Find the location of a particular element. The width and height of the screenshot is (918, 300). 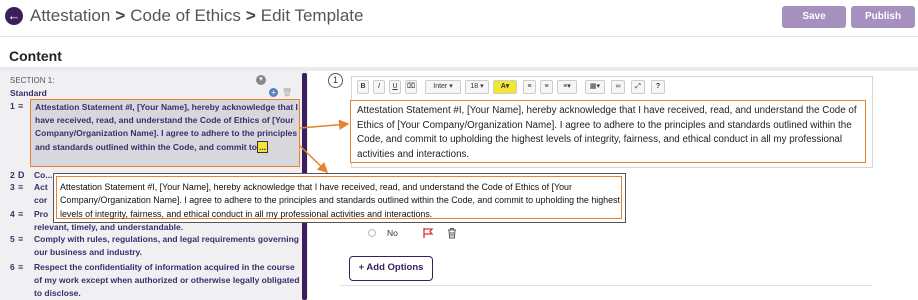

link-icon: ∞ is located at coordinates (618, 87).